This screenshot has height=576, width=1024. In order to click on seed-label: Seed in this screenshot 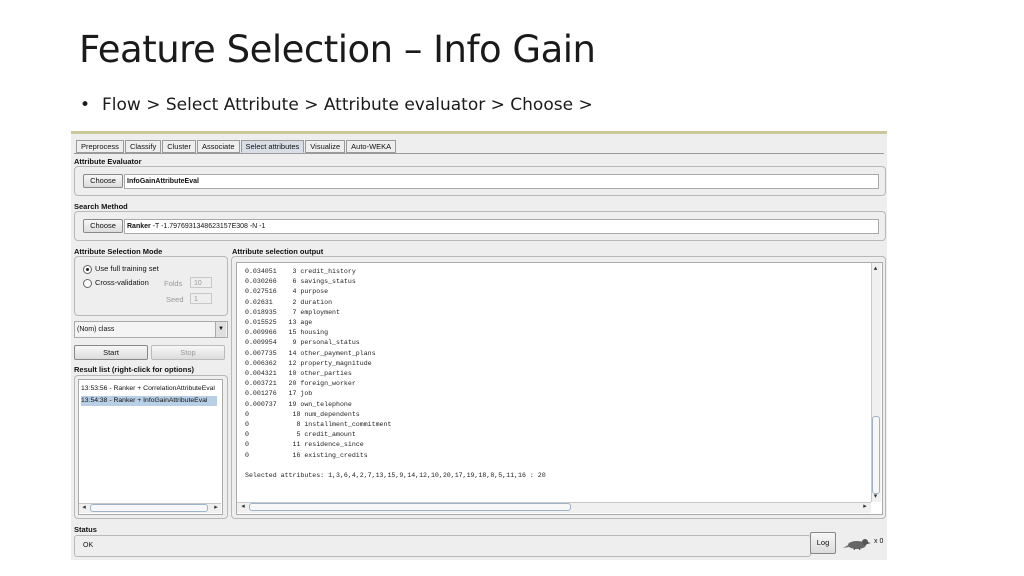, I will do `click(175, 299)`.